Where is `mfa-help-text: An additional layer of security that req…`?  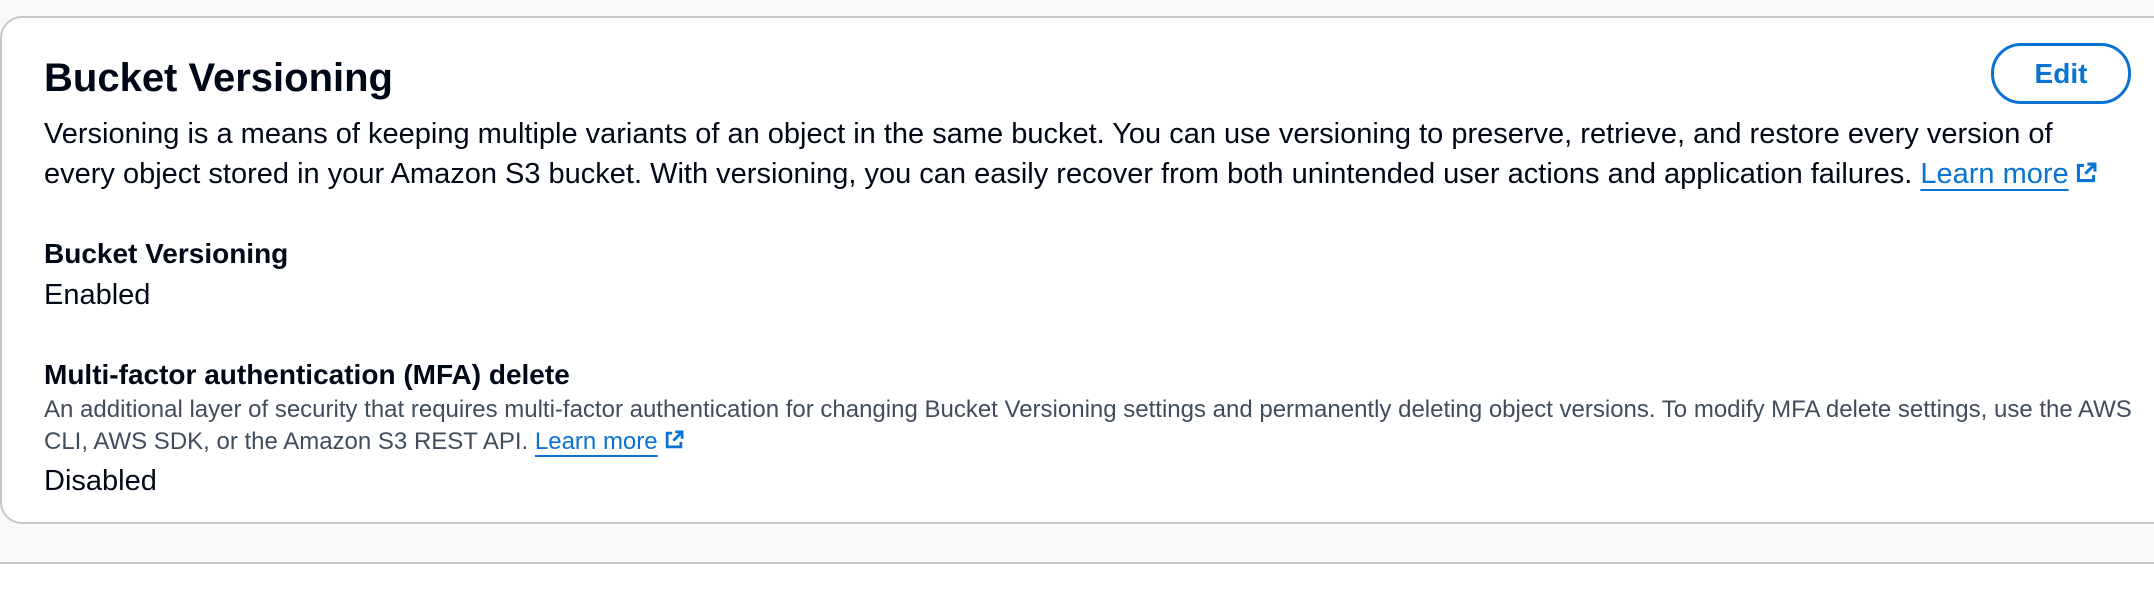
mfa-help-text: An additional layer of security that req… is located at coordinates (1088, 425).